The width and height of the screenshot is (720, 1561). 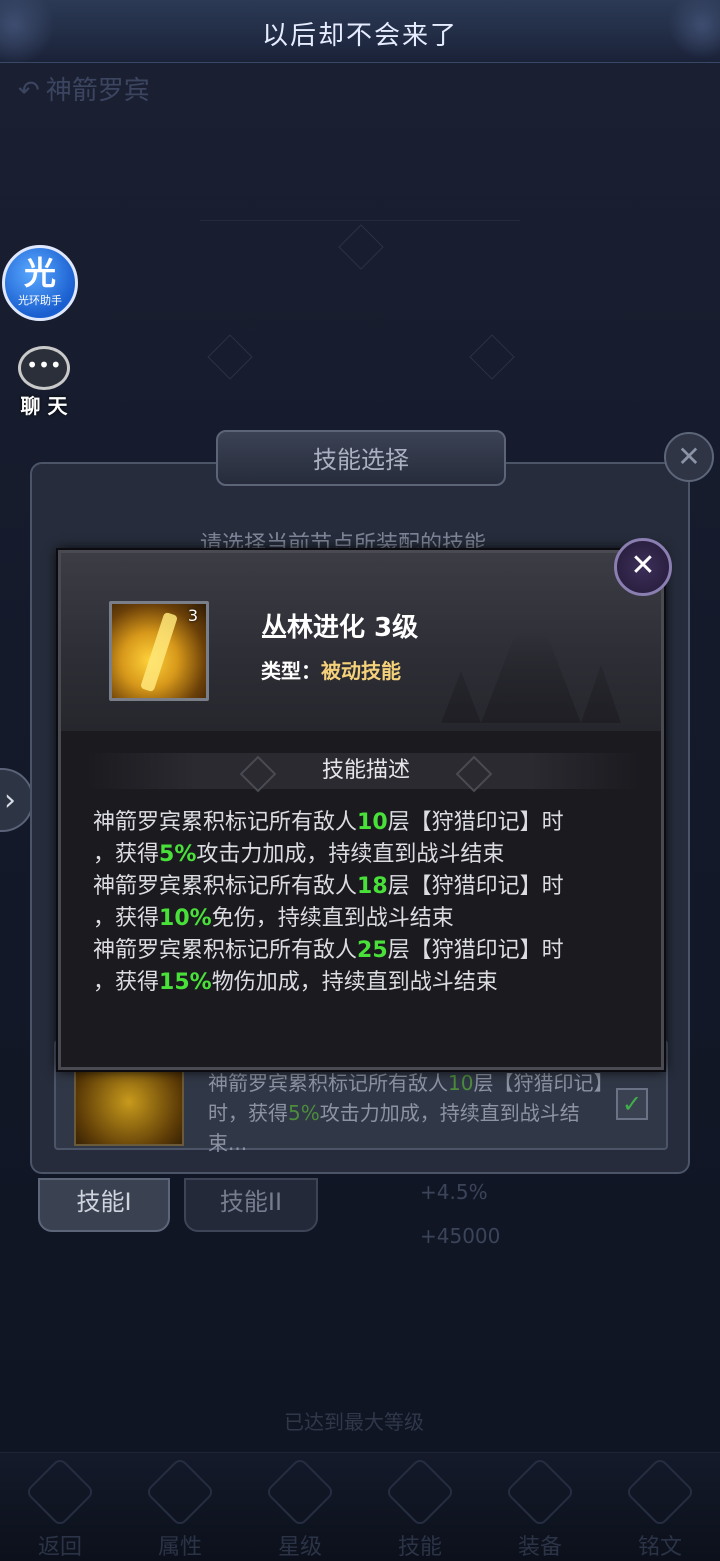 What do you see at coordinates (104, 1205) in the screenshot?
I see `tab-skill-1: 技能I` at bounding box center [104, 1205].